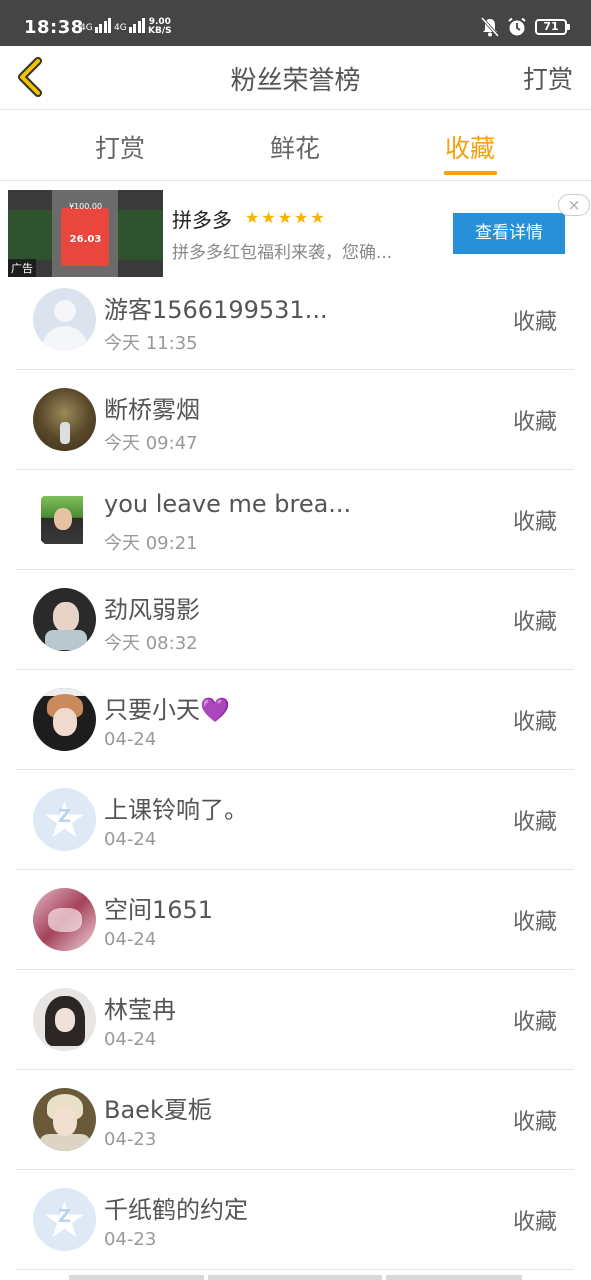  What do you see at coordinates (552, 27) in the screenshot?
I see `battery-icon: 71` at bounding box center [552, 27].